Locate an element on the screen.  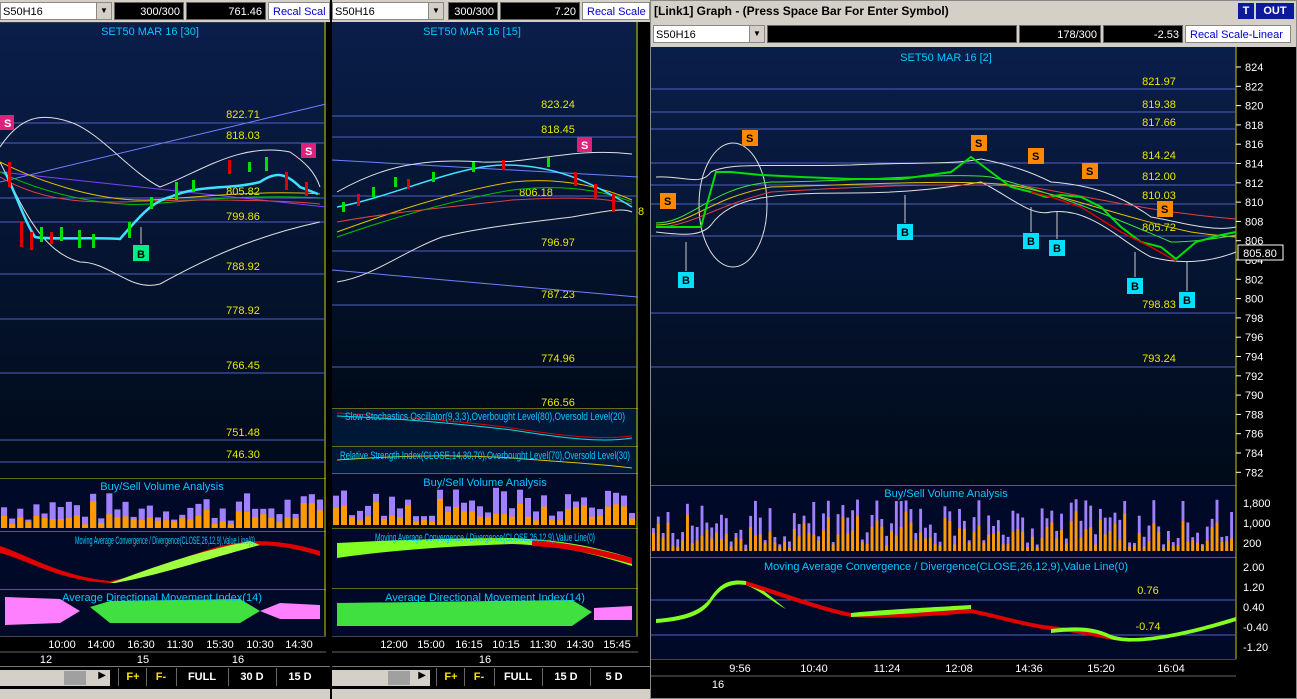
level-label: 817.66 is located at coordinates (1159, 123).